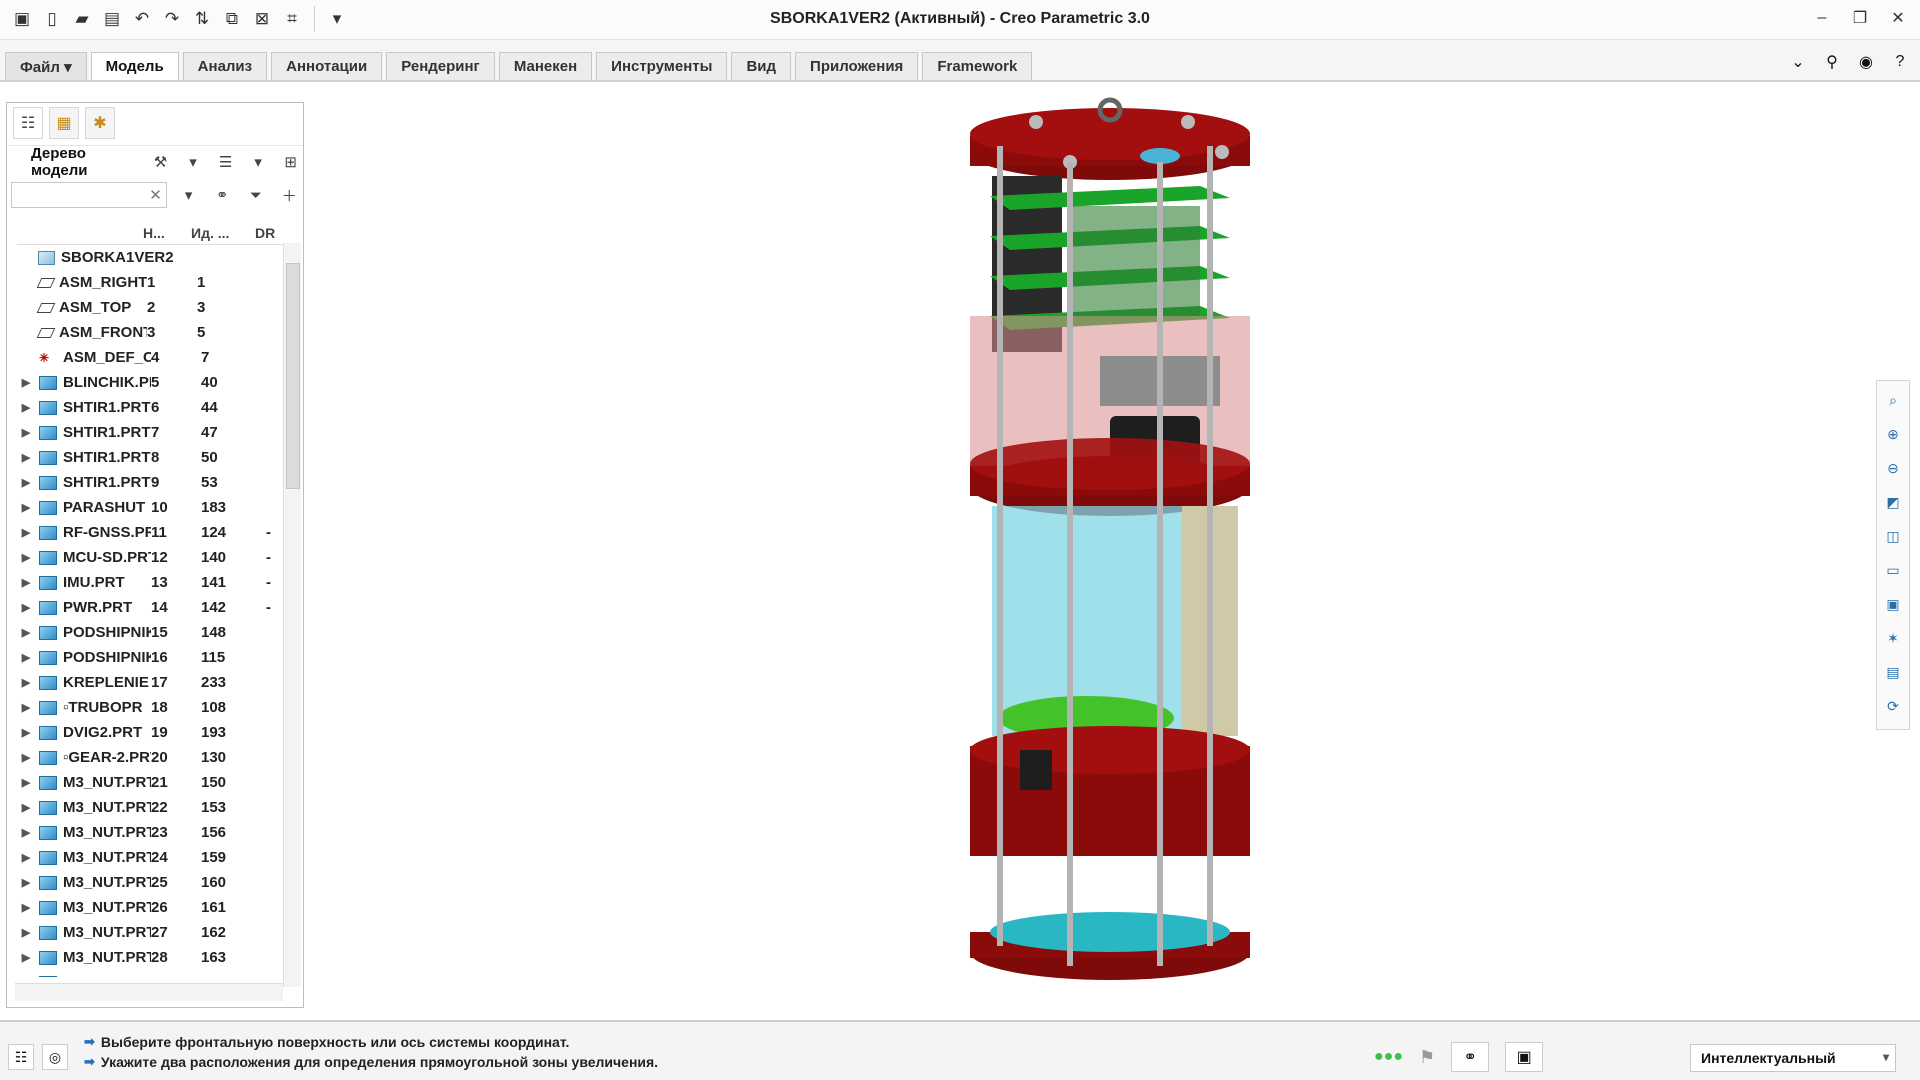 This screenshot has height=1080, width=1920. What do you see at coordinates (152, 857) in the screenshot?
I see `tree-row: ▶ M3_NUT.PRT 24 159` at bounding box center [152, 857].